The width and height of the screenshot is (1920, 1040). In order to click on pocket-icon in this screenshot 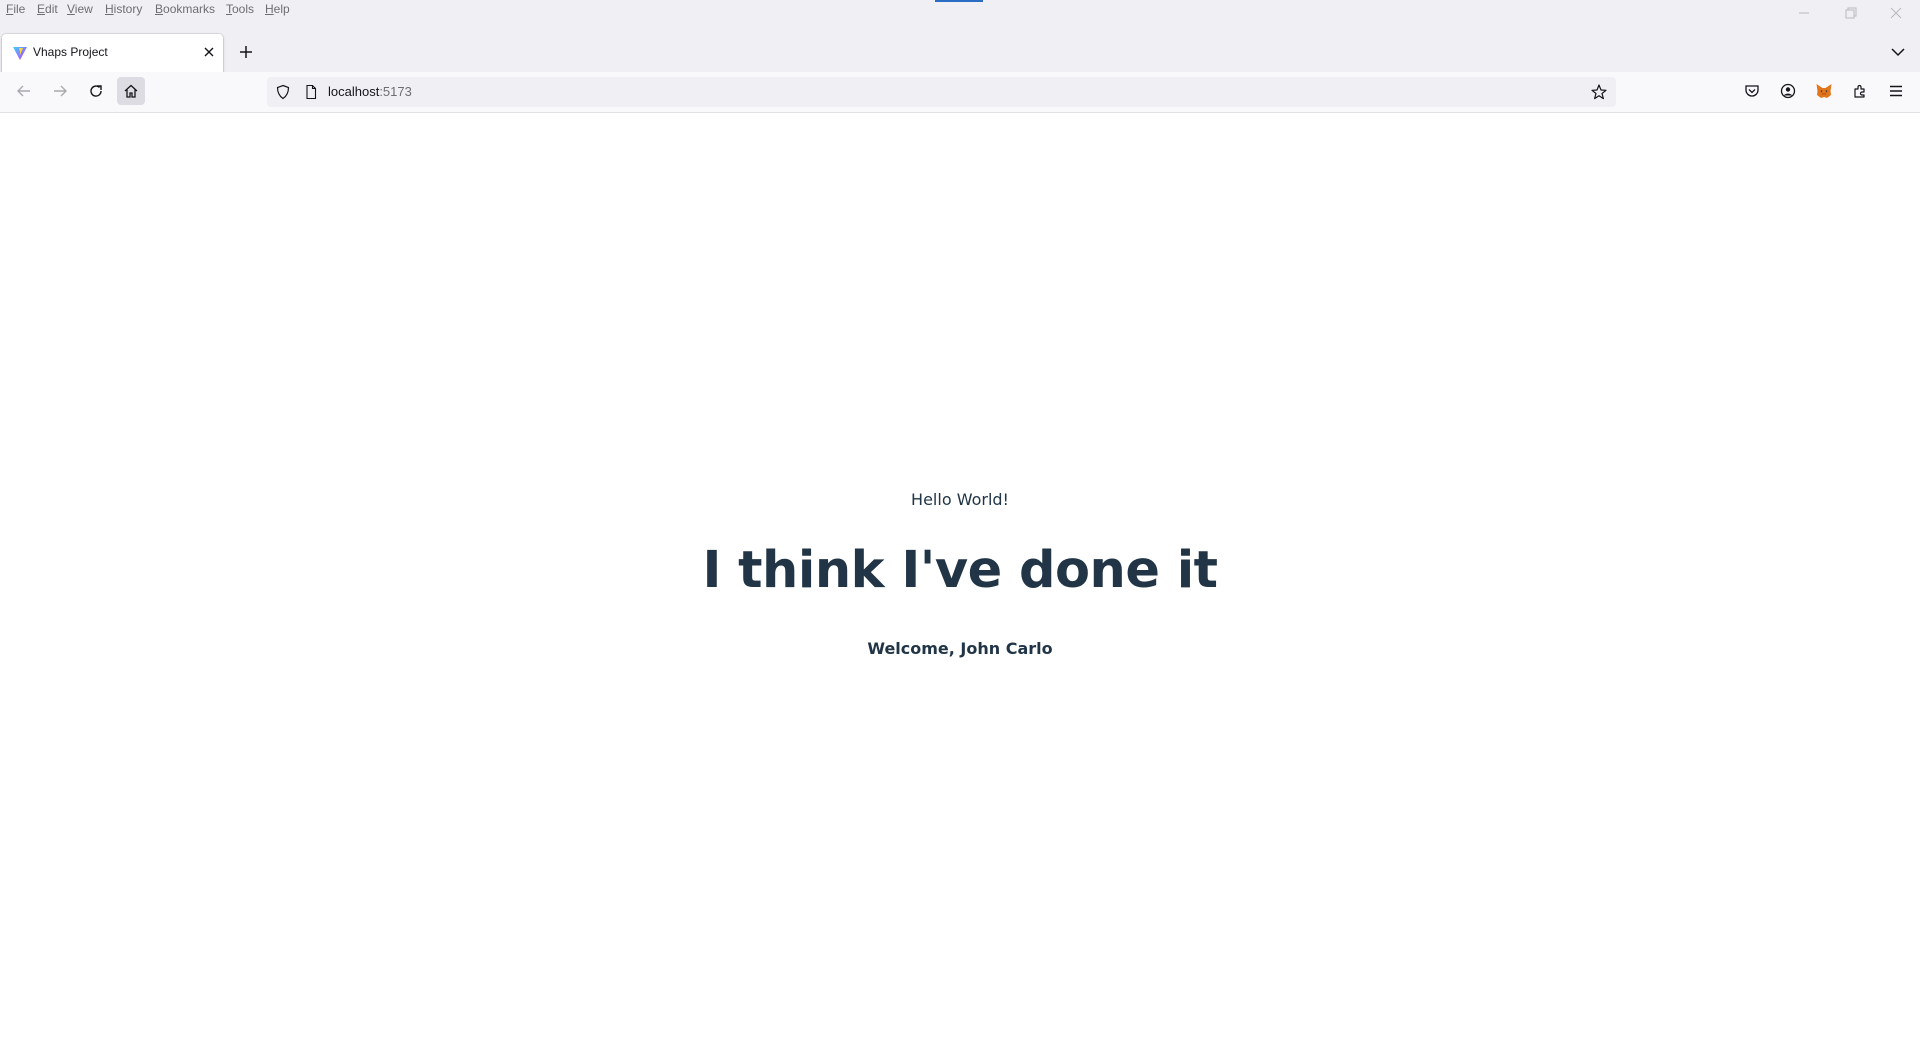, I will do `click(1752, 91)`.